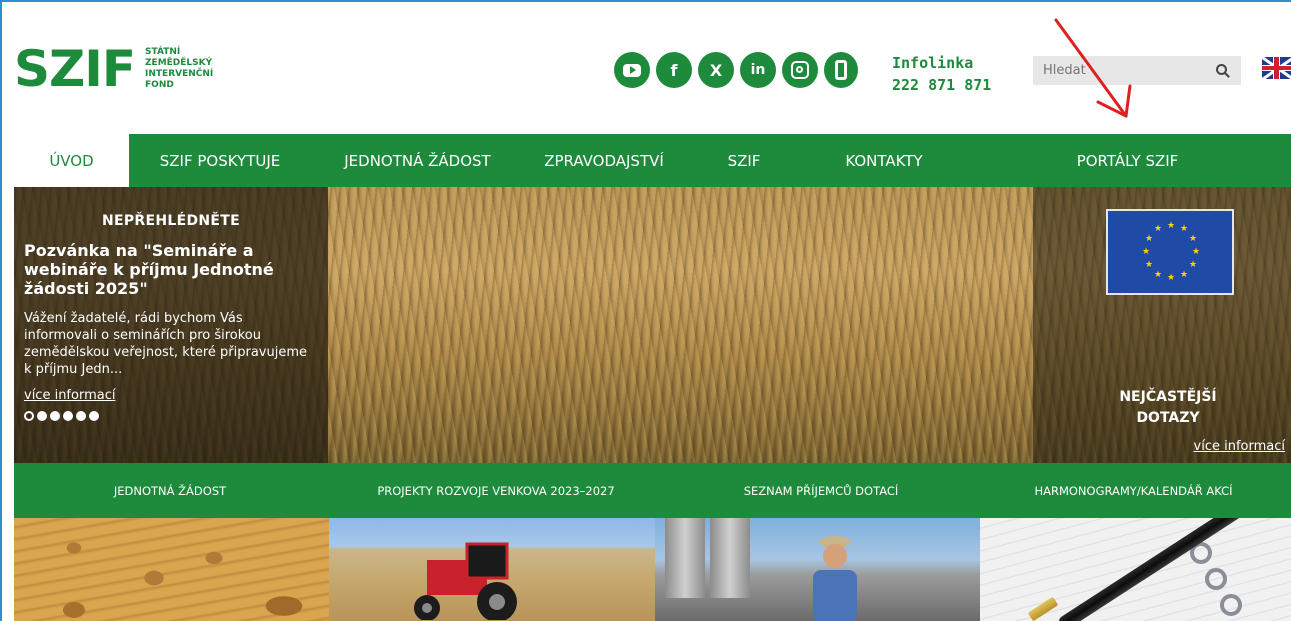 Image resolution: width=1291 pixels, height=621 pixels. I want to click on hero-tag: NEPŘEHLÉDNĚTE, so click(170, 221).